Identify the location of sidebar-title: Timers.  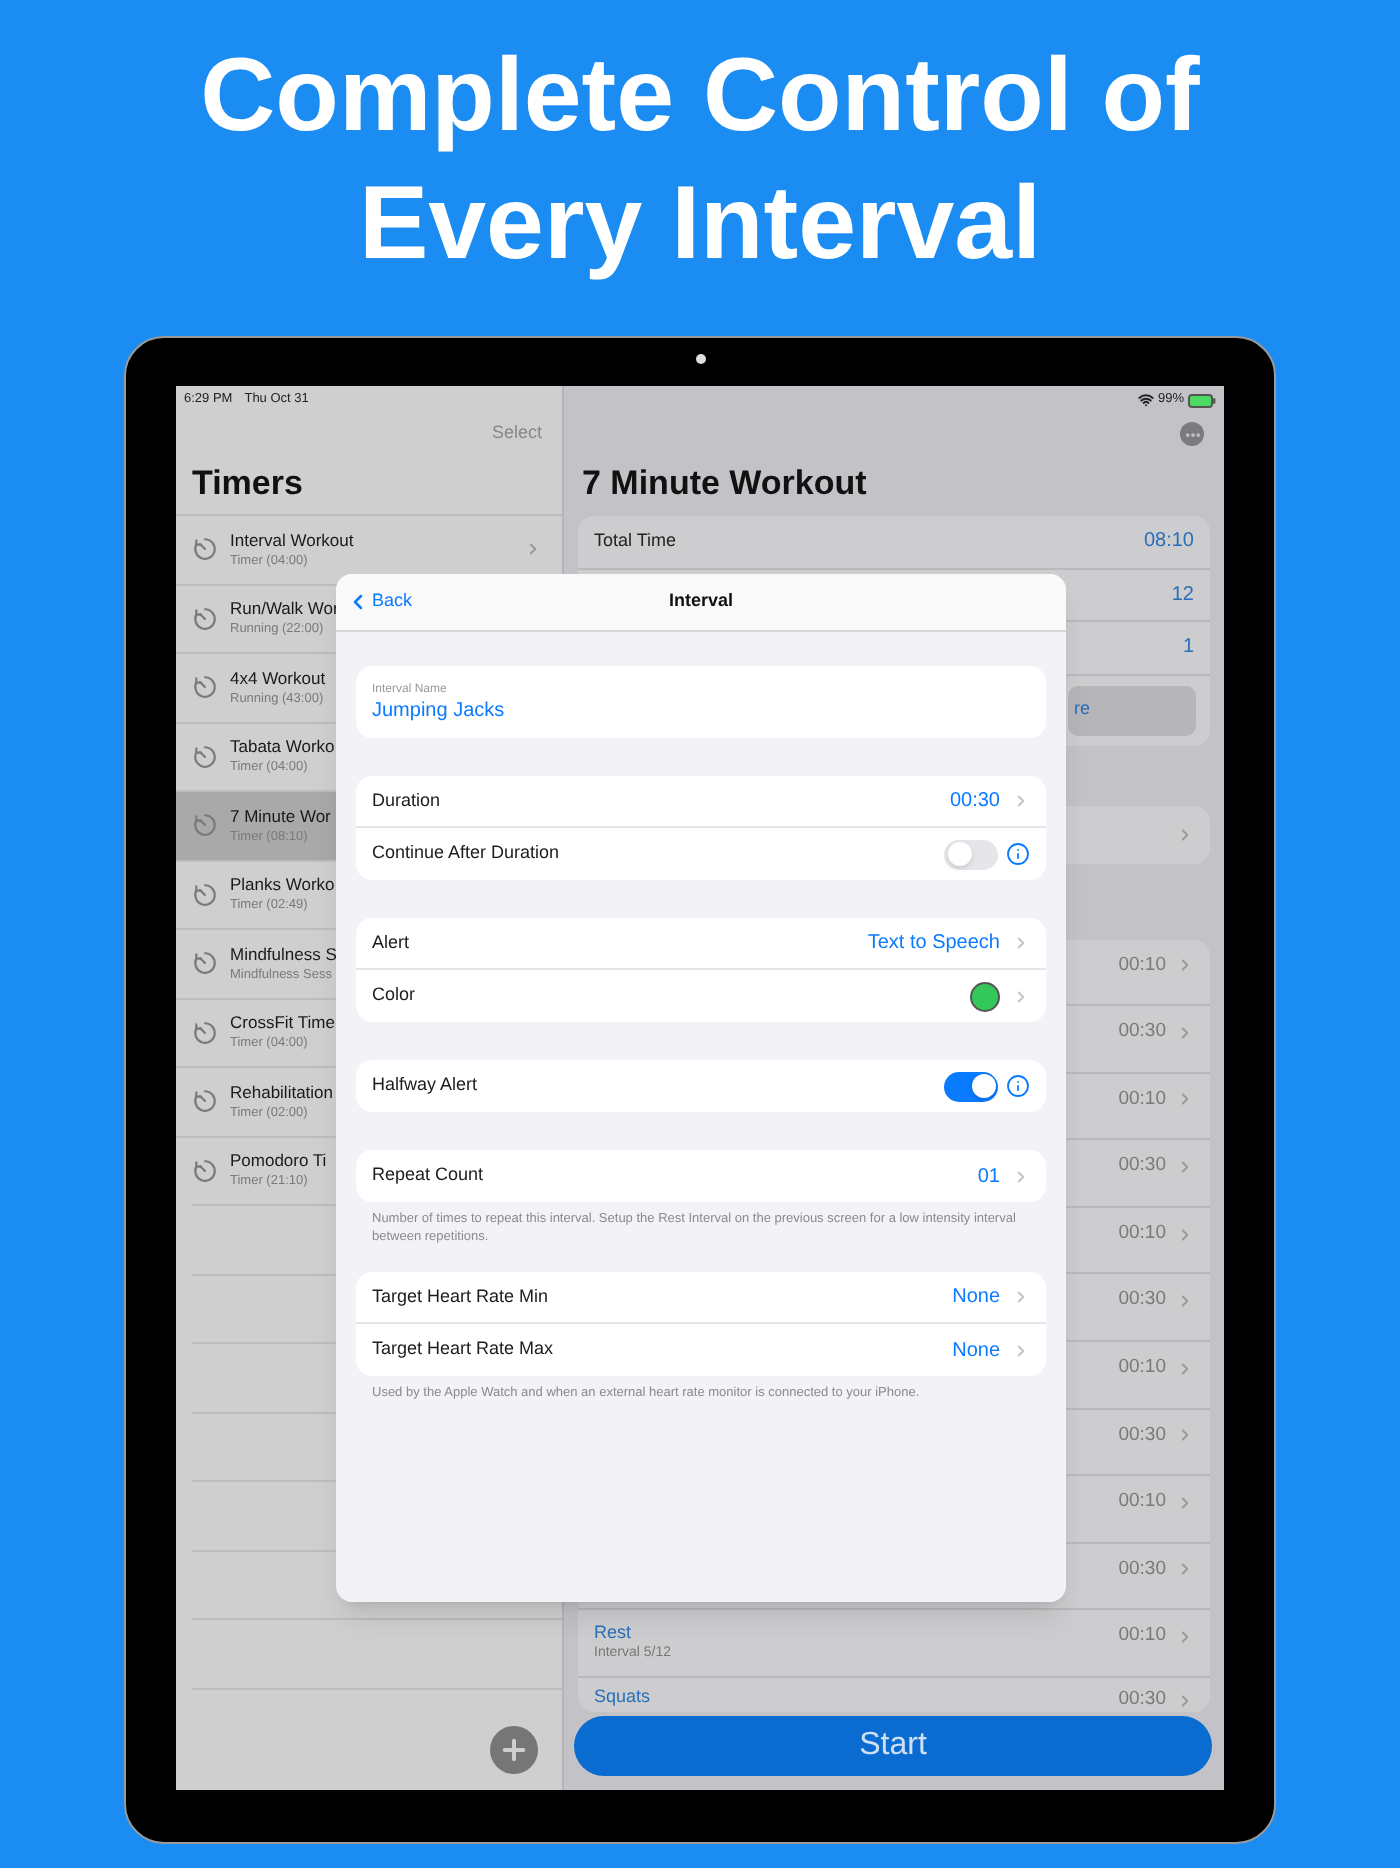
(247, 484).